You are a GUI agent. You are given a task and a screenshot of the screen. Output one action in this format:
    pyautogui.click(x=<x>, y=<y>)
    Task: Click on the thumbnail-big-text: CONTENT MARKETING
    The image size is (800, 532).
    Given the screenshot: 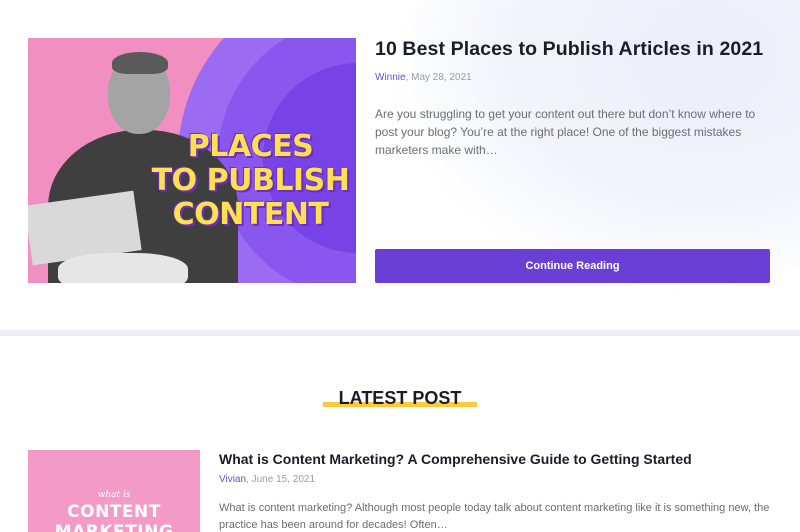 What is the action you would take?
    pyautogui.click(x=114, y=517)
    